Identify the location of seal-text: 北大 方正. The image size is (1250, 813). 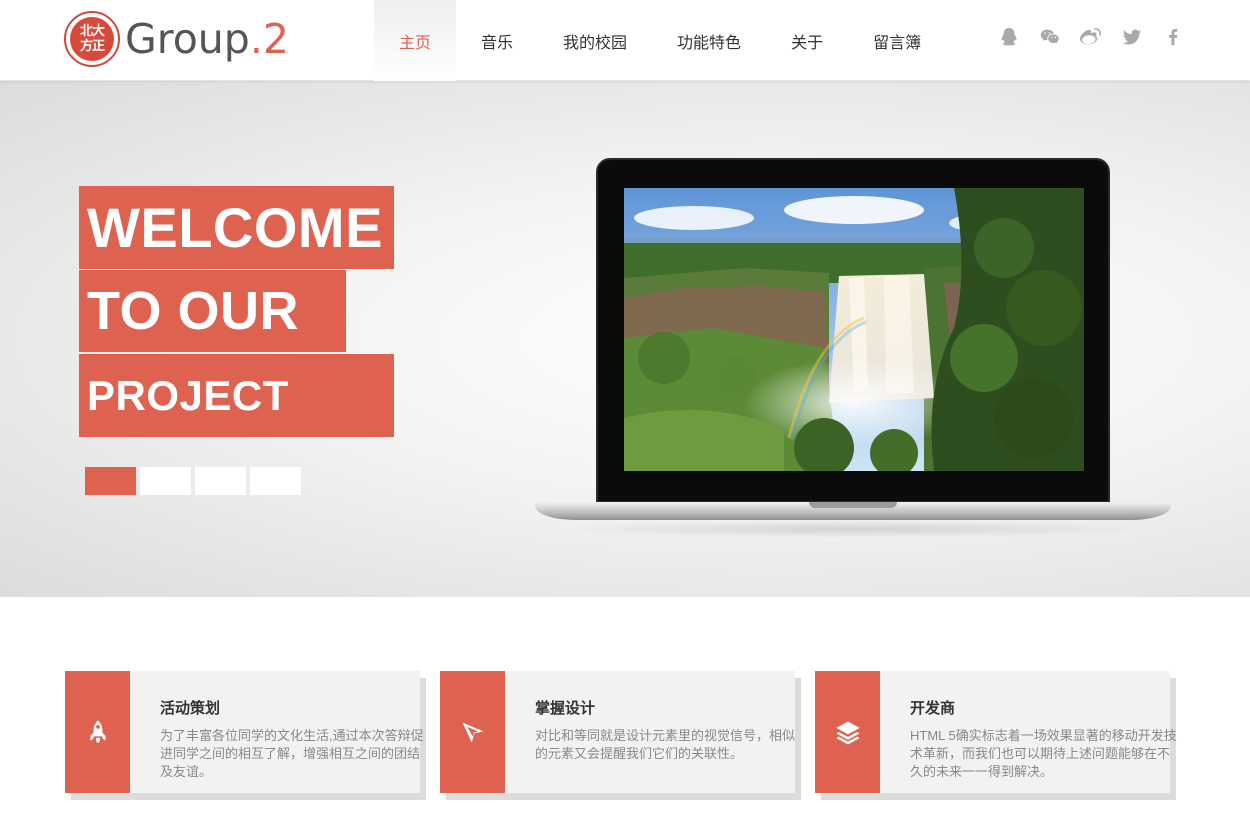
(92, 39).